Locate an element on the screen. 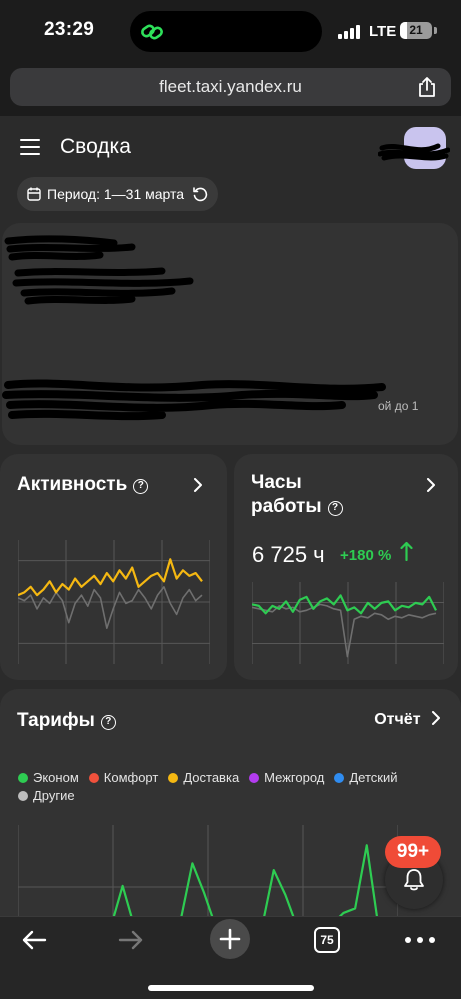 Image resolution: width=461 pixels, height=999 pixels. hours-value: 6 725 ч is located at coordinates (288, 554).